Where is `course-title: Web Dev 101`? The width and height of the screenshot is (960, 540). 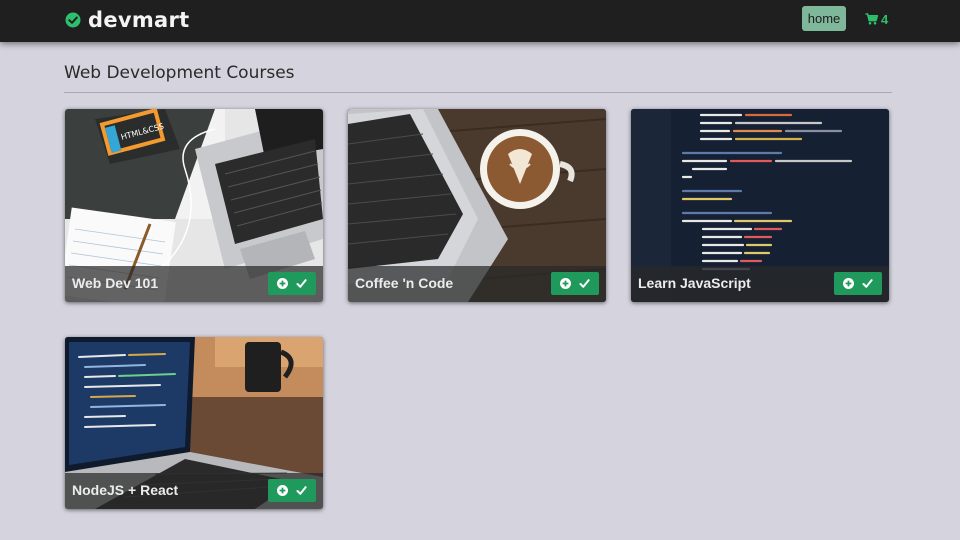 course-title: Web Dev 101 is located at coordinates (115, 283).